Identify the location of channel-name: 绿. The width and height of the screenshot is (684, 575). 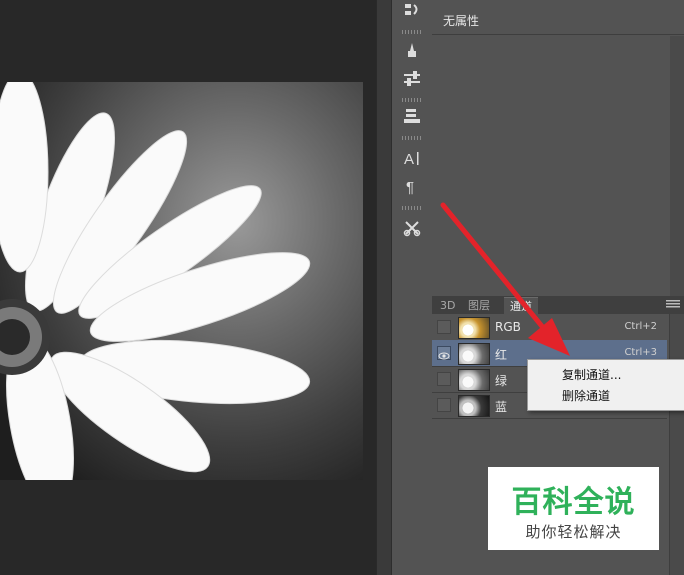
(501, 381).